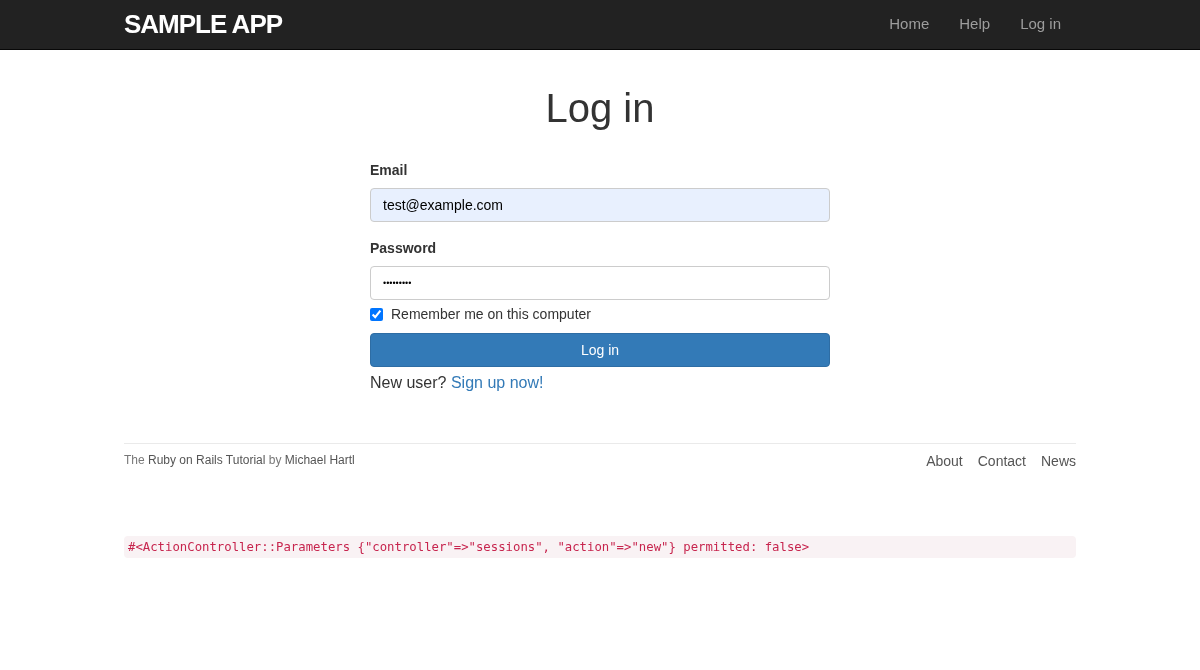 The image size is (1200, 670). Describe the element at coordinates (600, 108) in the screenshot. I see `page-heading: Log in` at that location.